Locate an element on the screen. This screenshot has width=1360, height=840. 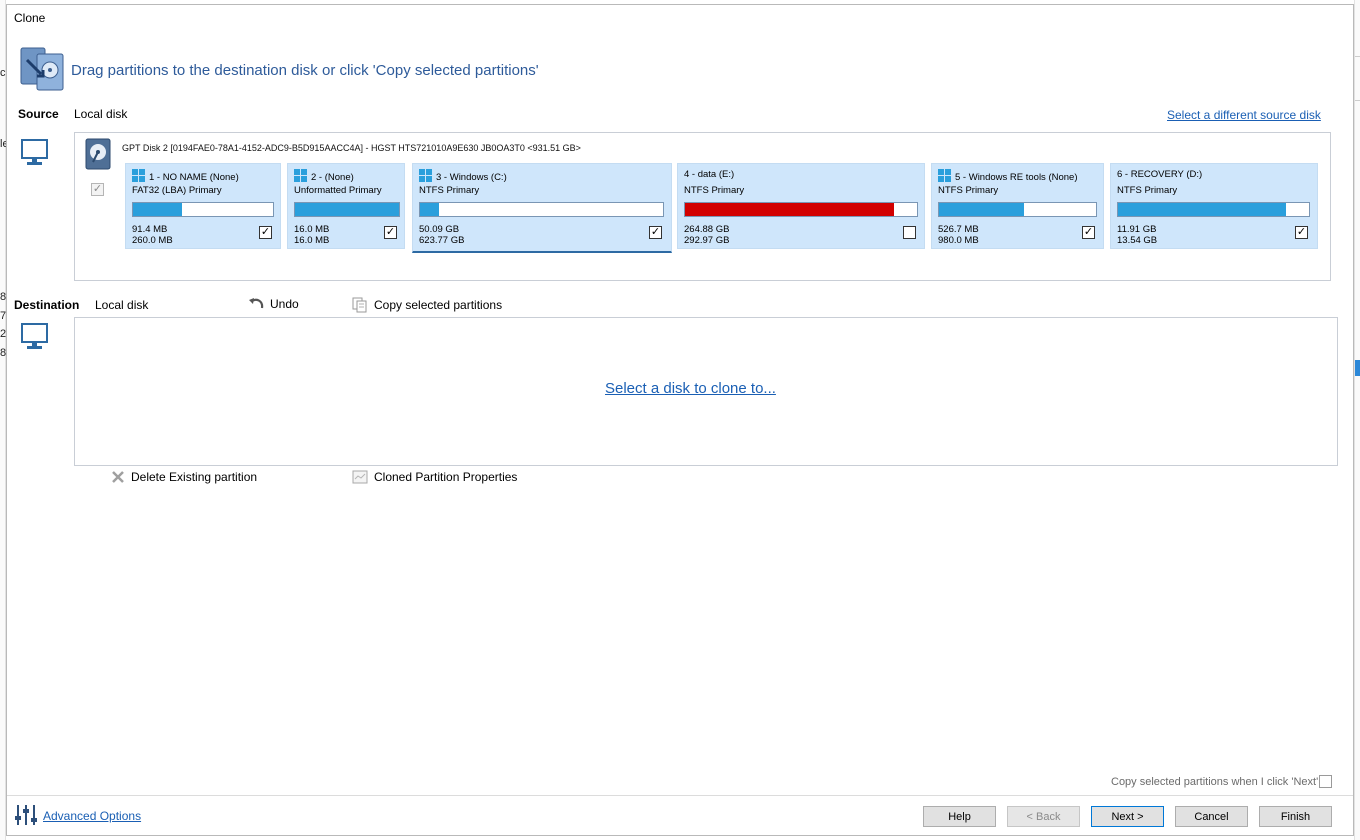
delete-x-icon is located at coordinates (118, 477).